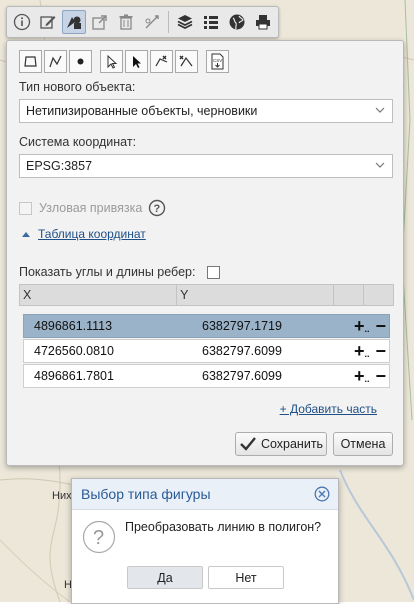  What do you see at coordinates (136, 61) in the screenshot?
I see `select-filled-tool-icon` at bounding box center [136, 61].